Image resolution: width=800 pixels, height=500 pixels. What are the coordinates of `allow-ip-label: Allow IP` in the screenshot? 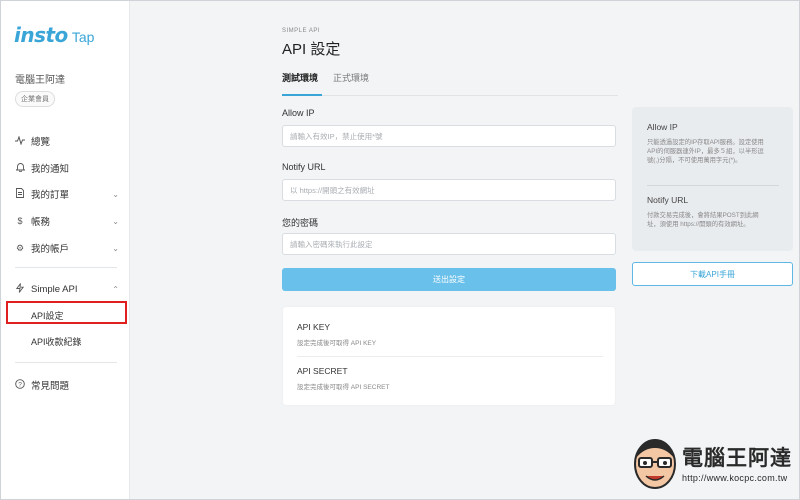 It's located at (298, 113).